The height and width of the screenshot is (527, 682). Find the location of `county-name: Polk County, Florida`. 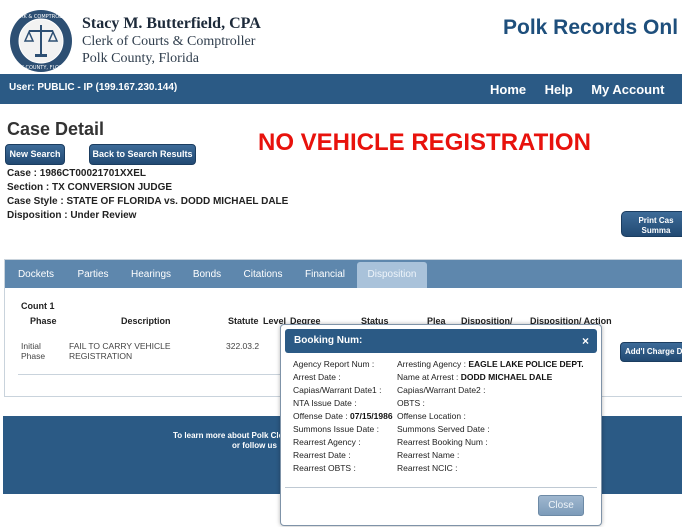

county-name: Polk County, Florida is located at coordinates (140, 58).